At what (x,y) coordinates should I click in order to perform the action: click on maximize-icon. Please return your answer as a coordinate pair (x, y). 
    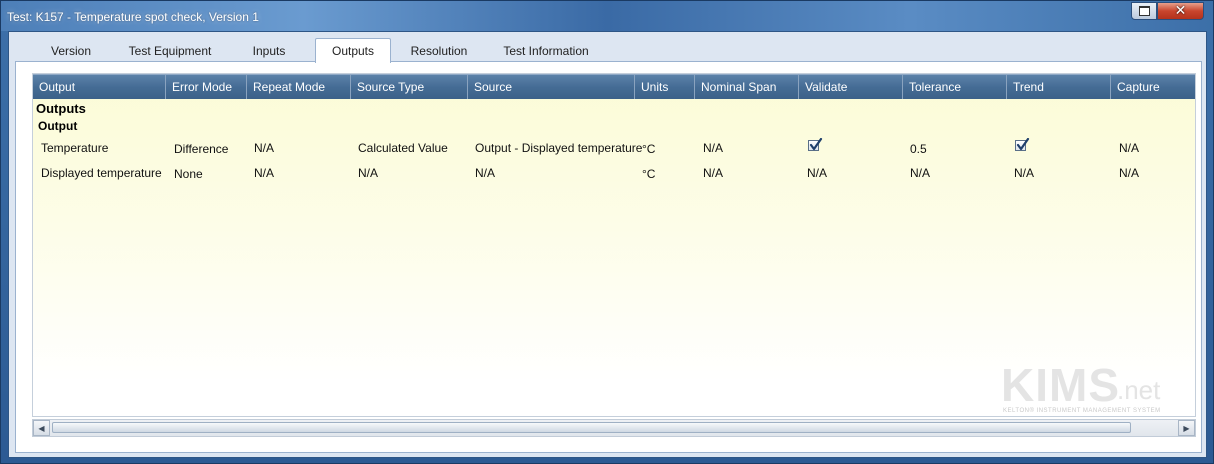
    Looking at the image, I should click on (1144, 11).